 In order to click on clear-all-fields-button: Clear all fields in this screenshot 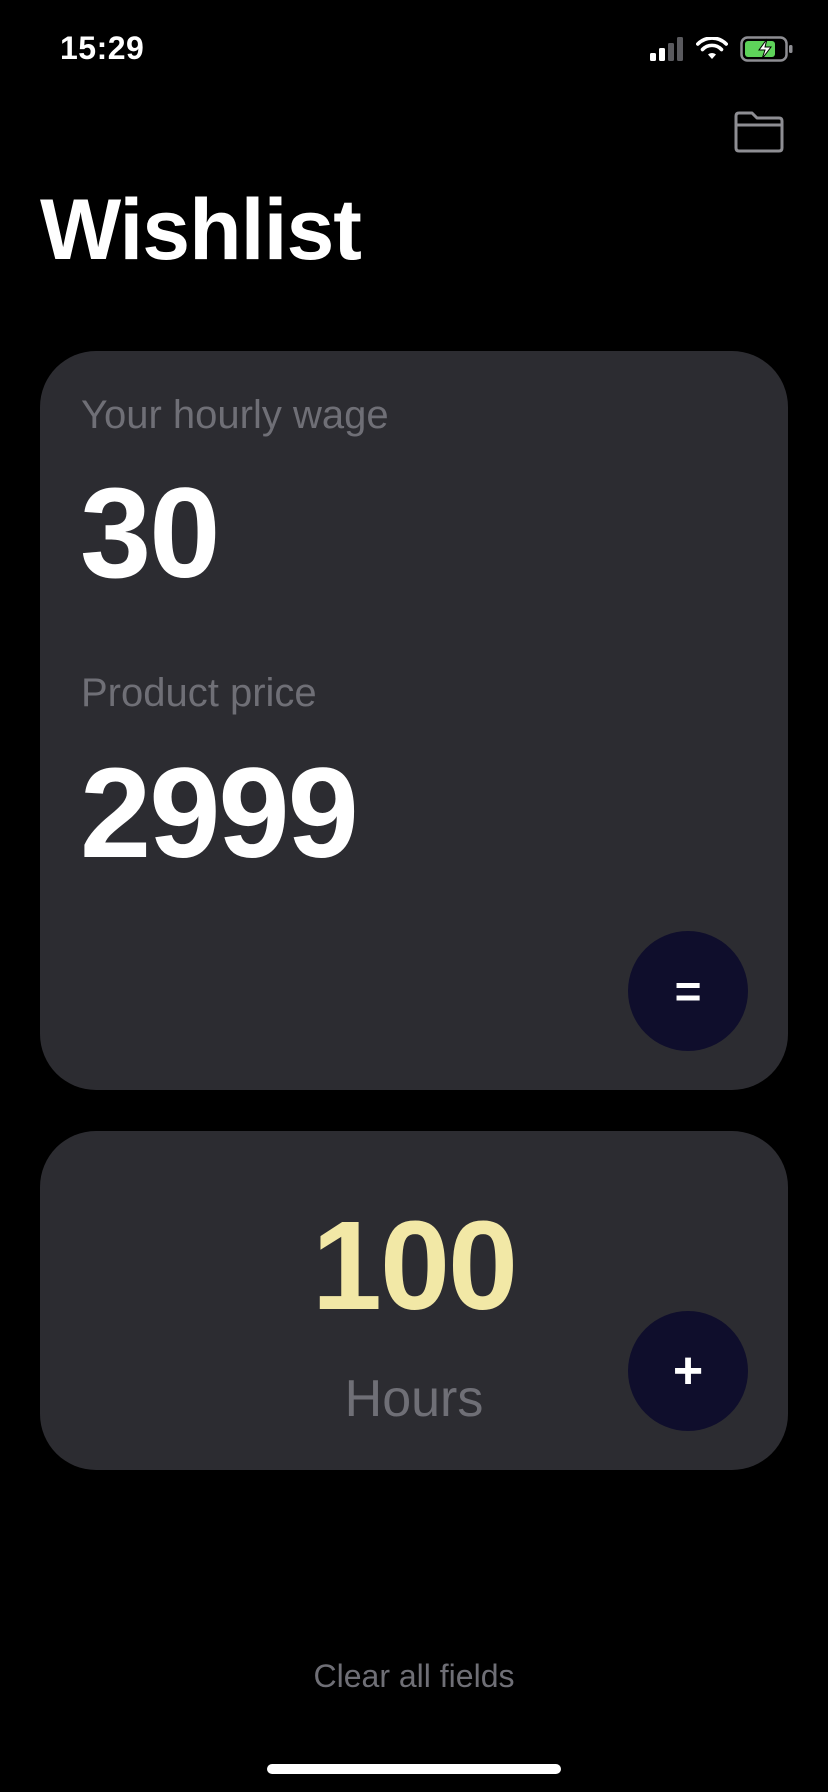, I will do `click(414, 1676)`.